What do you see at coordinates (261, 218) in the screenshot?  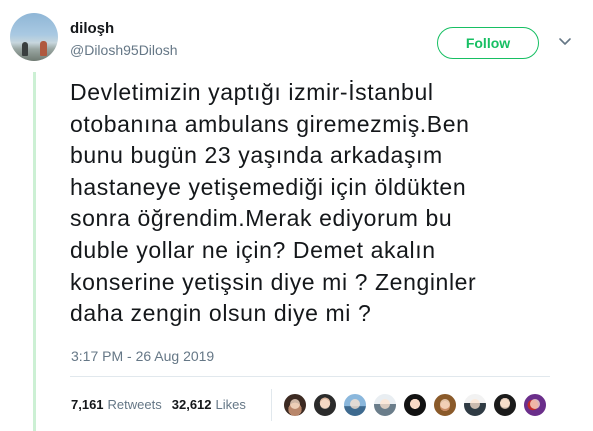 I see `tweet-text-line: sonra öğrendim.Merak ediyorum bu` at bounding box center [261, 218].